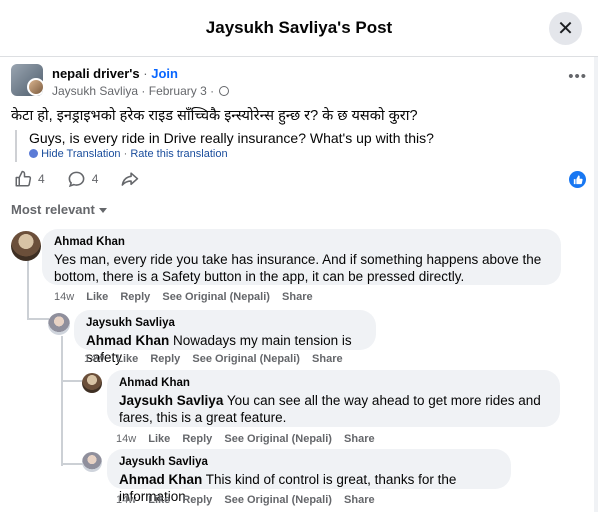 The image size is (598, 512). I want to click on close-button: ✕, so click(565, 28).